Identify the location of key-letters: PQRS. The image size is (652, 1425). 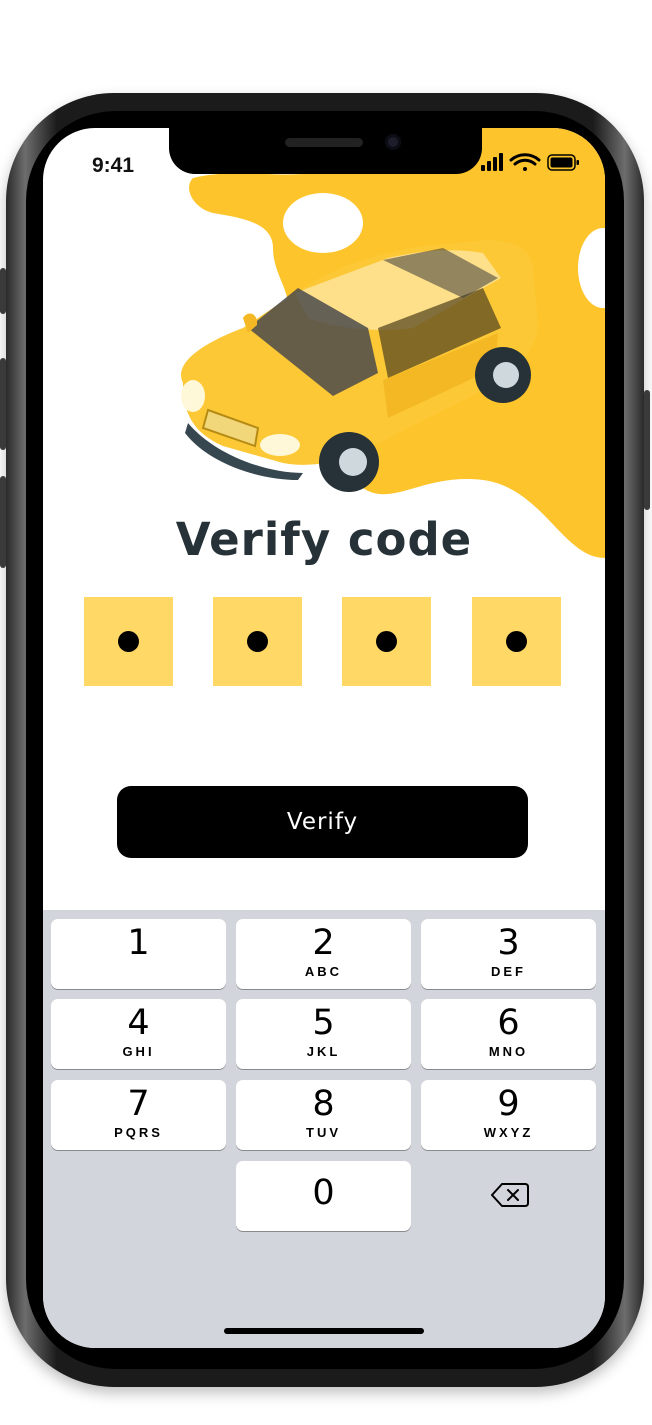
(138, 1132).